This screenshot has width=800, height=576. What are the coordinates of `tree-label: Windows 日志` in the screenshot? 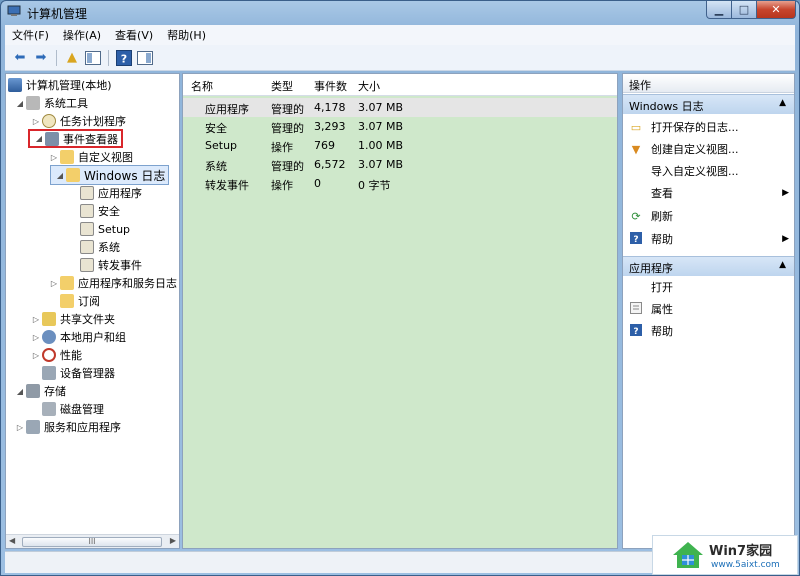 It's located at (125, 175).